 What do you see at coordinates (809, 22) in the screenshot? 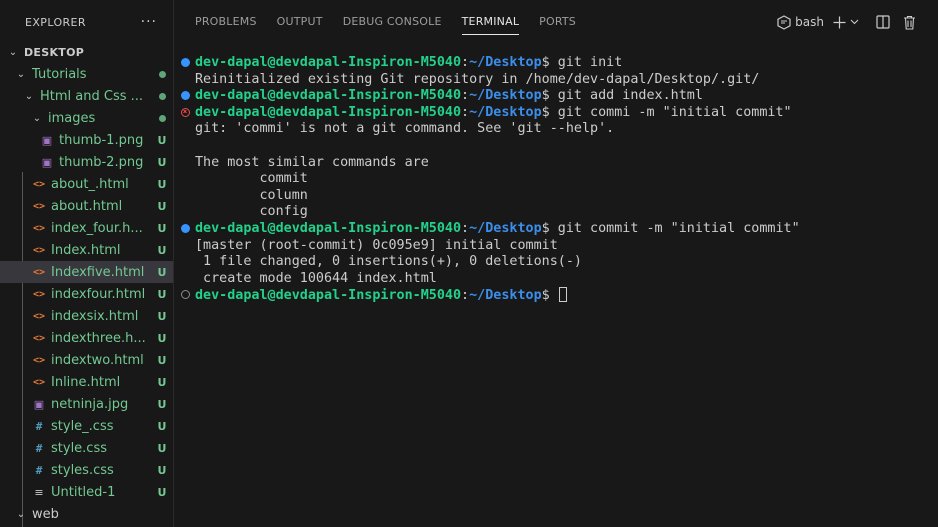
I see `shell-name: bash` at bounding box center [809, 22].